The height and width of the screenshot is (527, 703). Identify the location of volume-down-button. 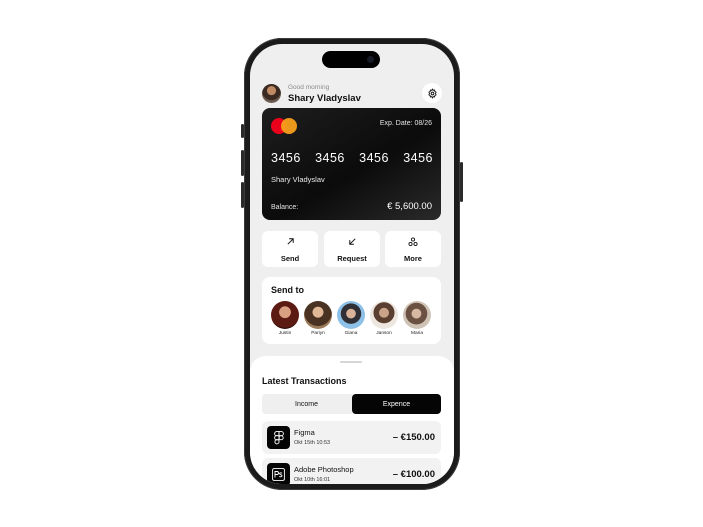
(242, 195).